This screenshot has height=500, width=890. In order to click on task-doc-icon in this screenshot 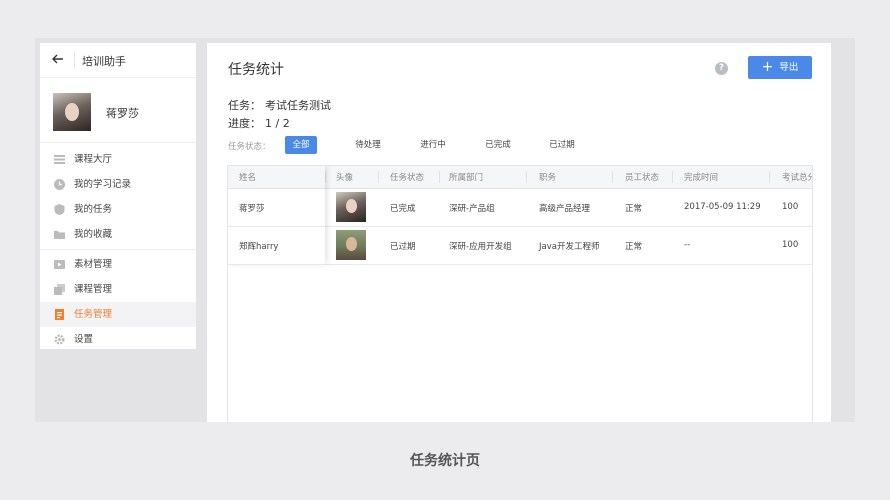, I will do `click(59, 314)`.